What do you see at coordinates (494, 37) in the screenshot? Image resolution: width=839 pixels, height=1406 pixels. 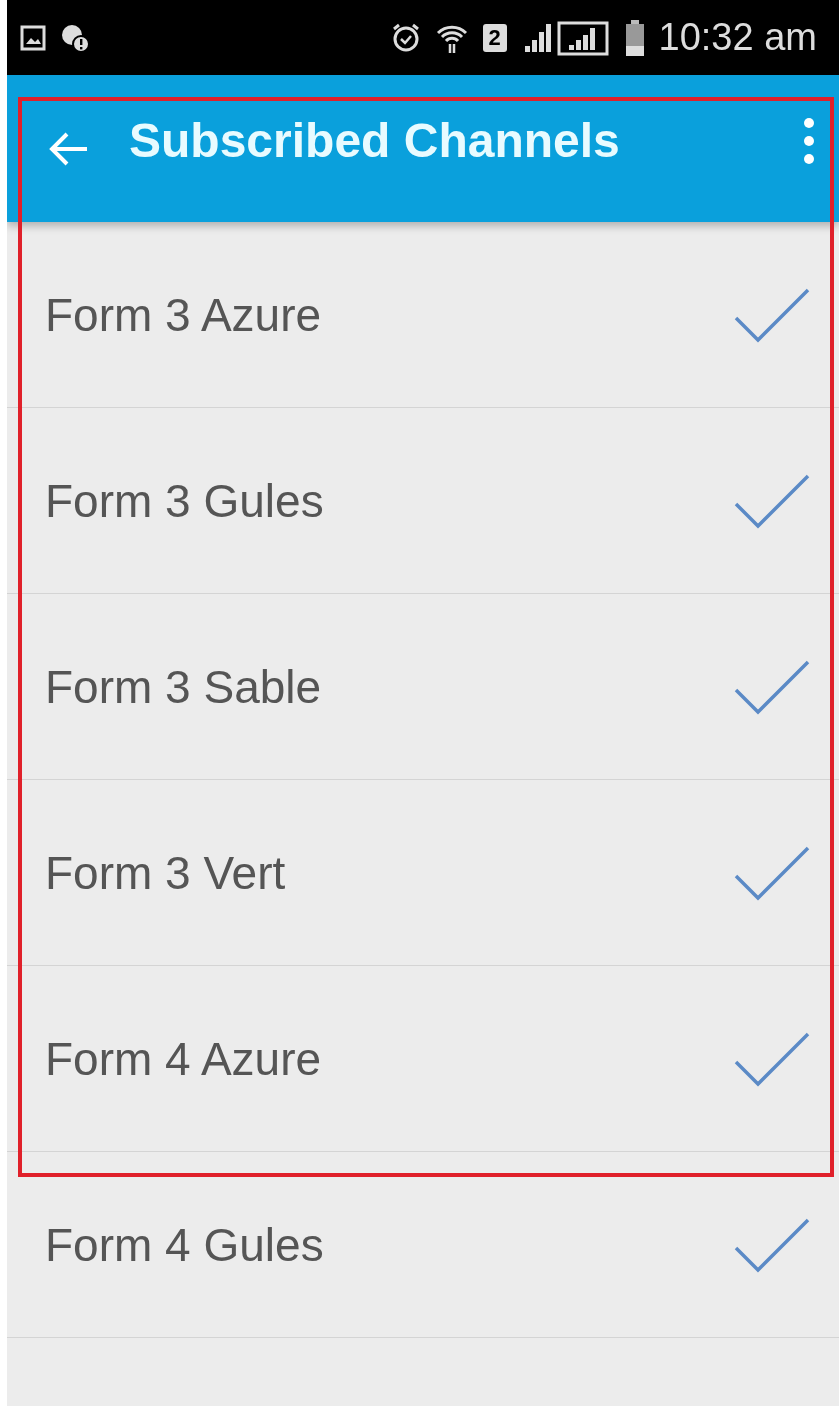 I see `sim-badge: 2` at bounding box center [494, 37].